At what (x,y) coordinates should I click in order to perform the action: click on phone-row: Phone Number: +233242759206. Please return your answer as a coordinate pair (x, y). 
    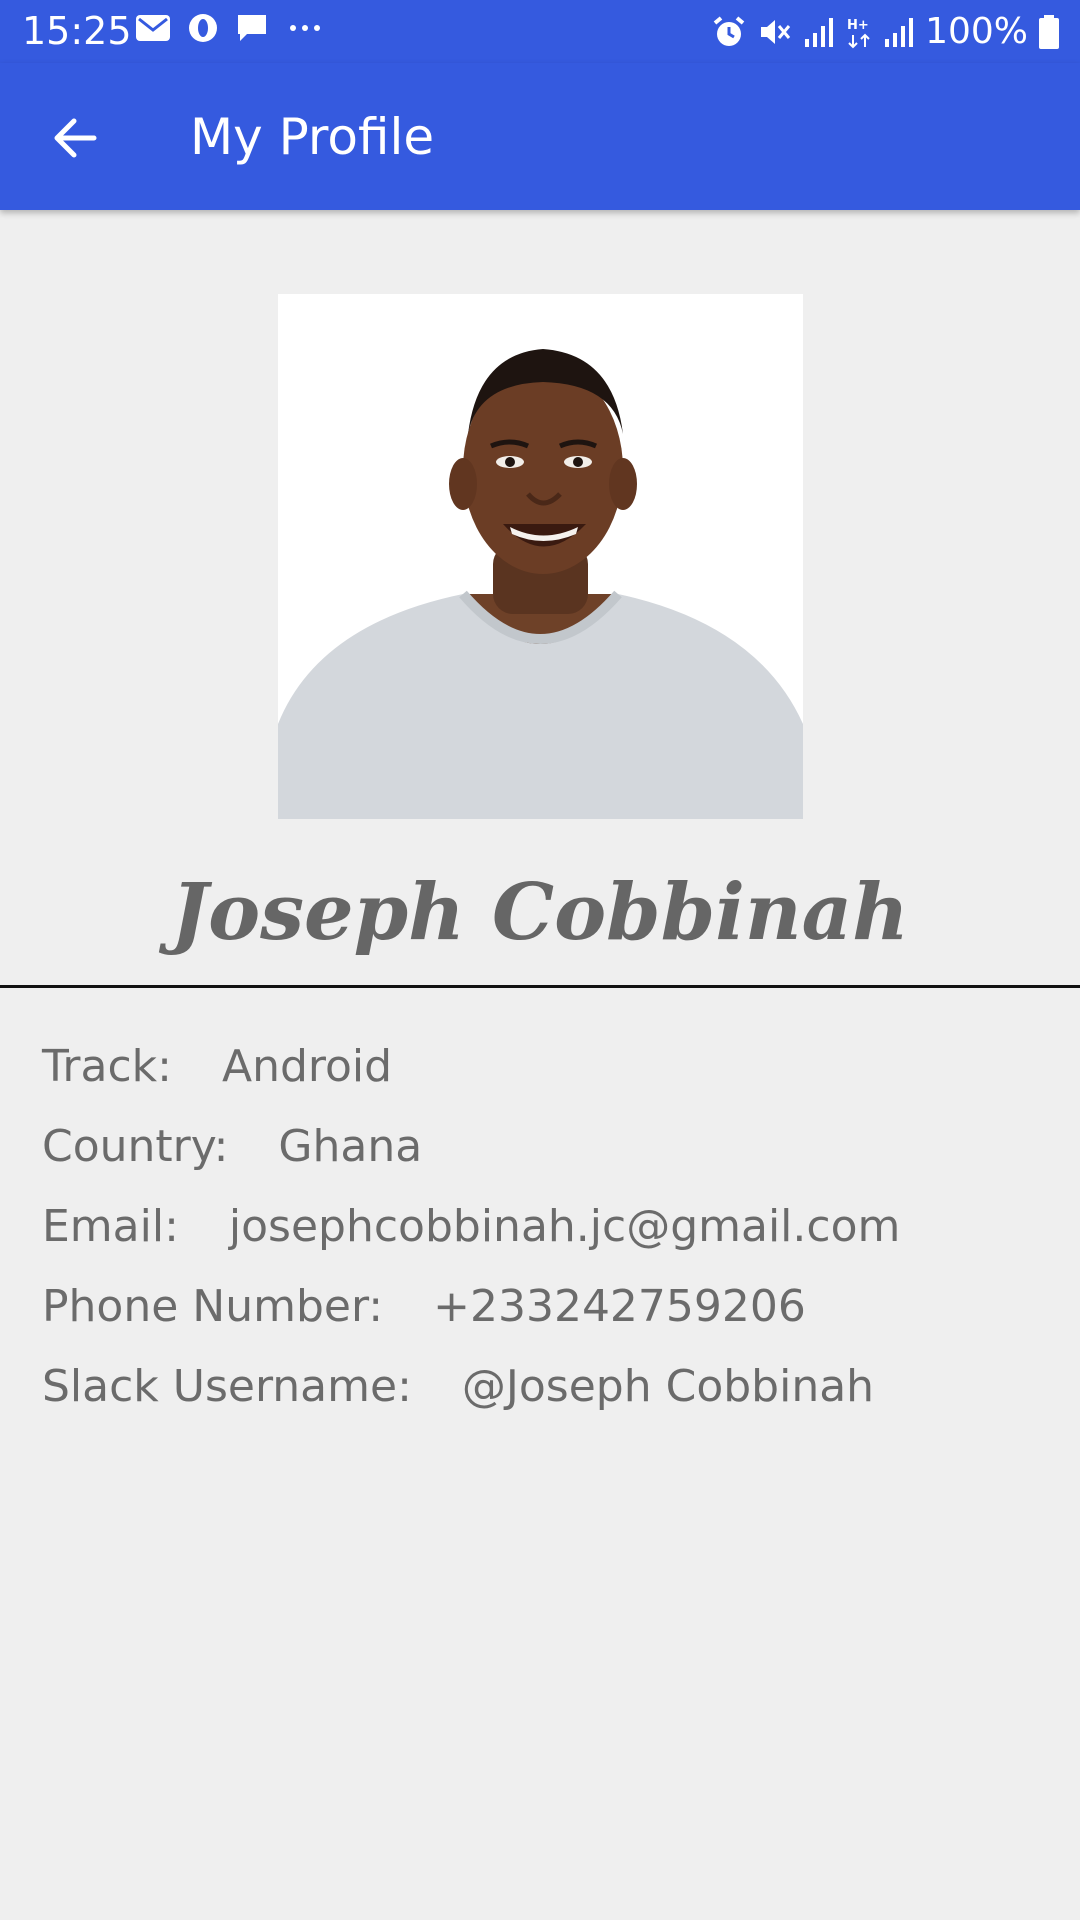
    Looking at the image, I should click on (542, 1306).